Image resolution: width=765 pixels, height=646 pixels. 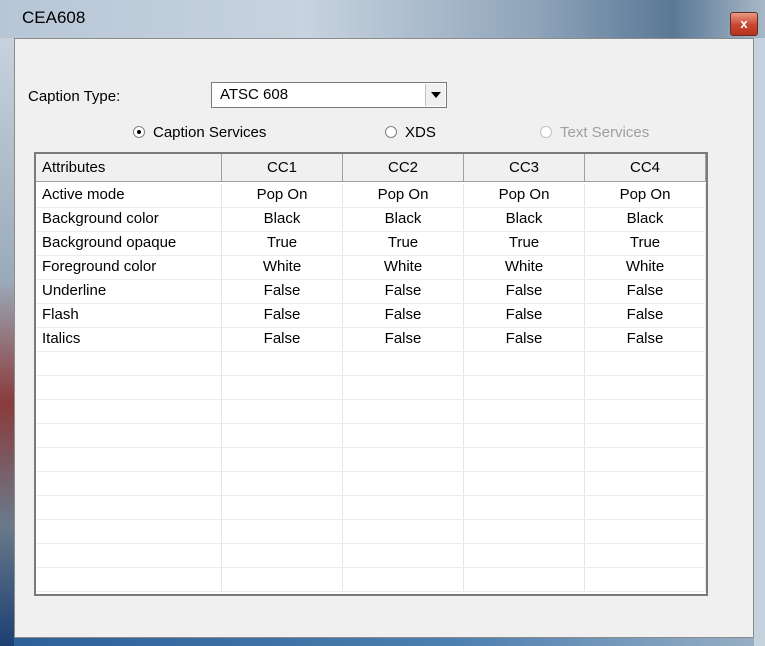 I want to click on column-header-cc2: CC2, so click(x=403, y=168).